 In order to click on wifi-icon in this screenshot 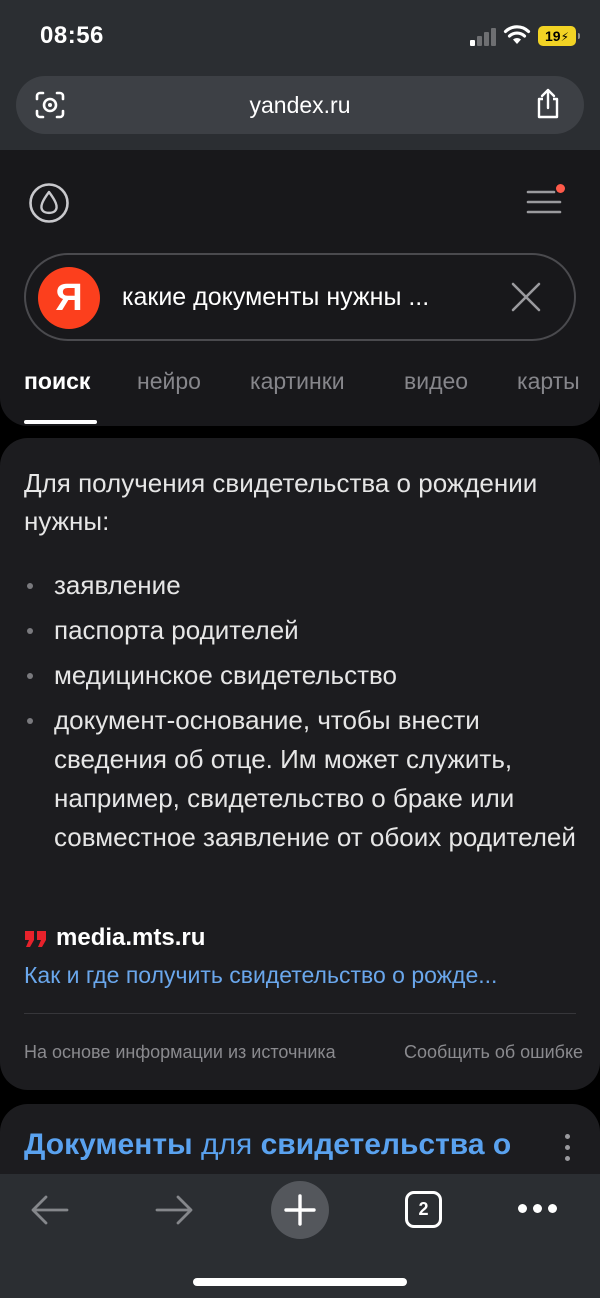, I will do `click(517, 34)`.